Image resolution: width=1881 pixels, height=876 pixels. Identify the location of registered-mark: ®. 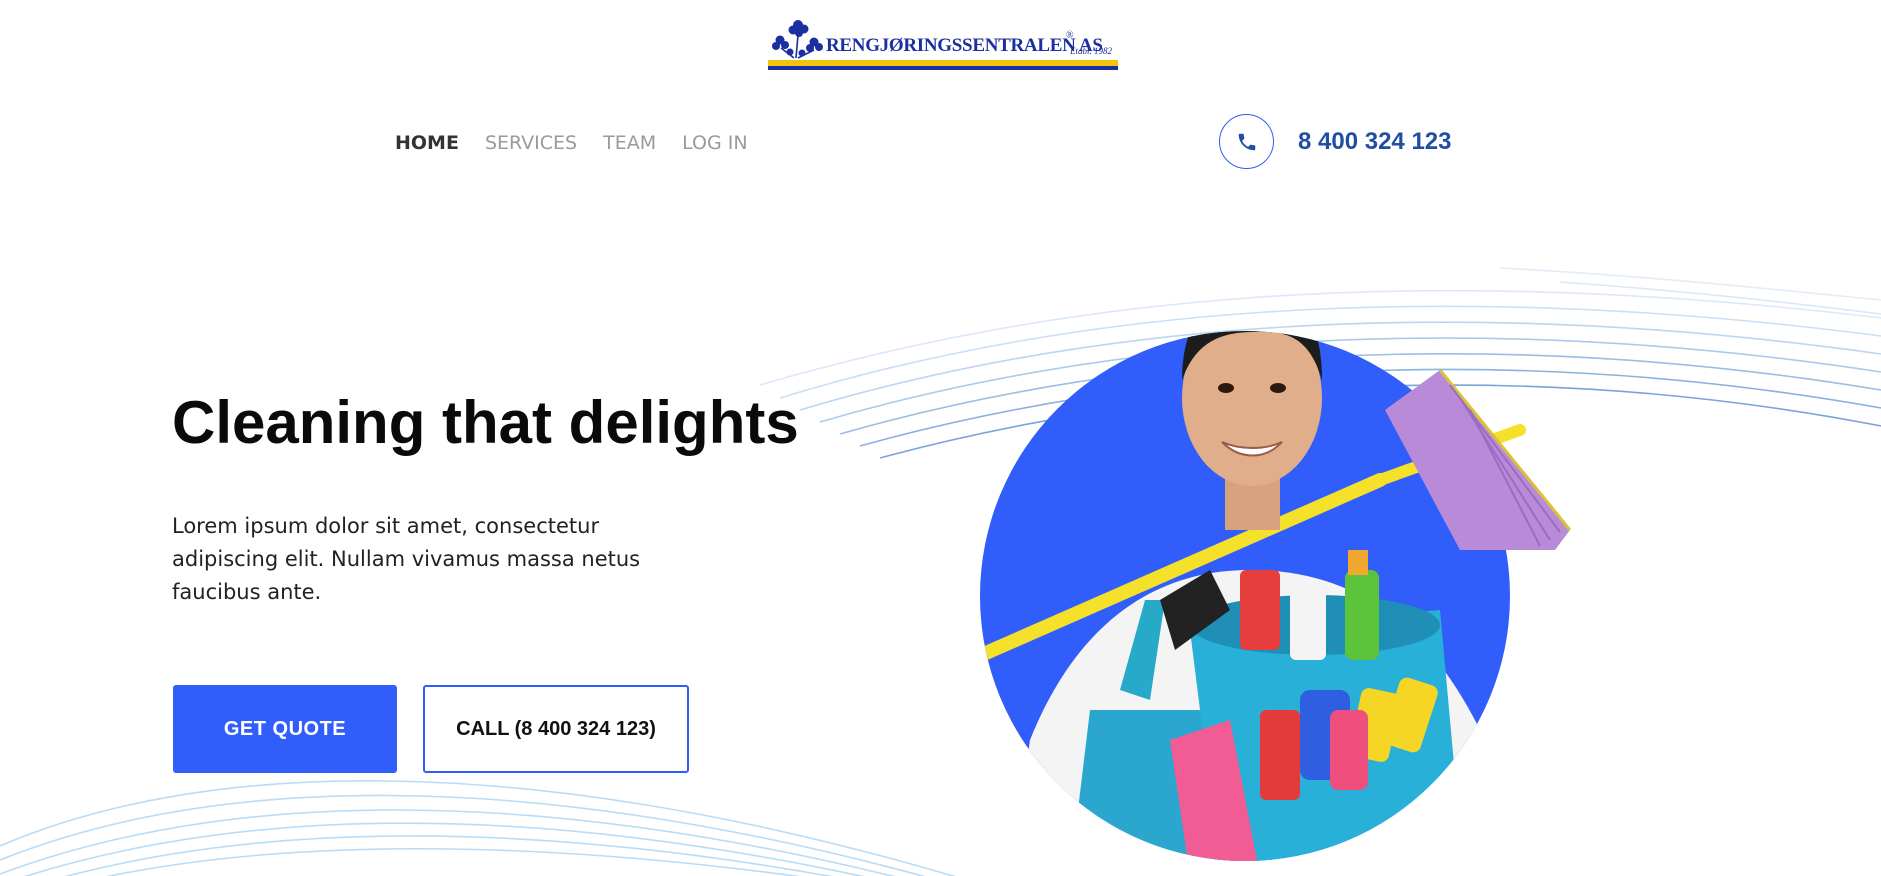
(1070, 35).